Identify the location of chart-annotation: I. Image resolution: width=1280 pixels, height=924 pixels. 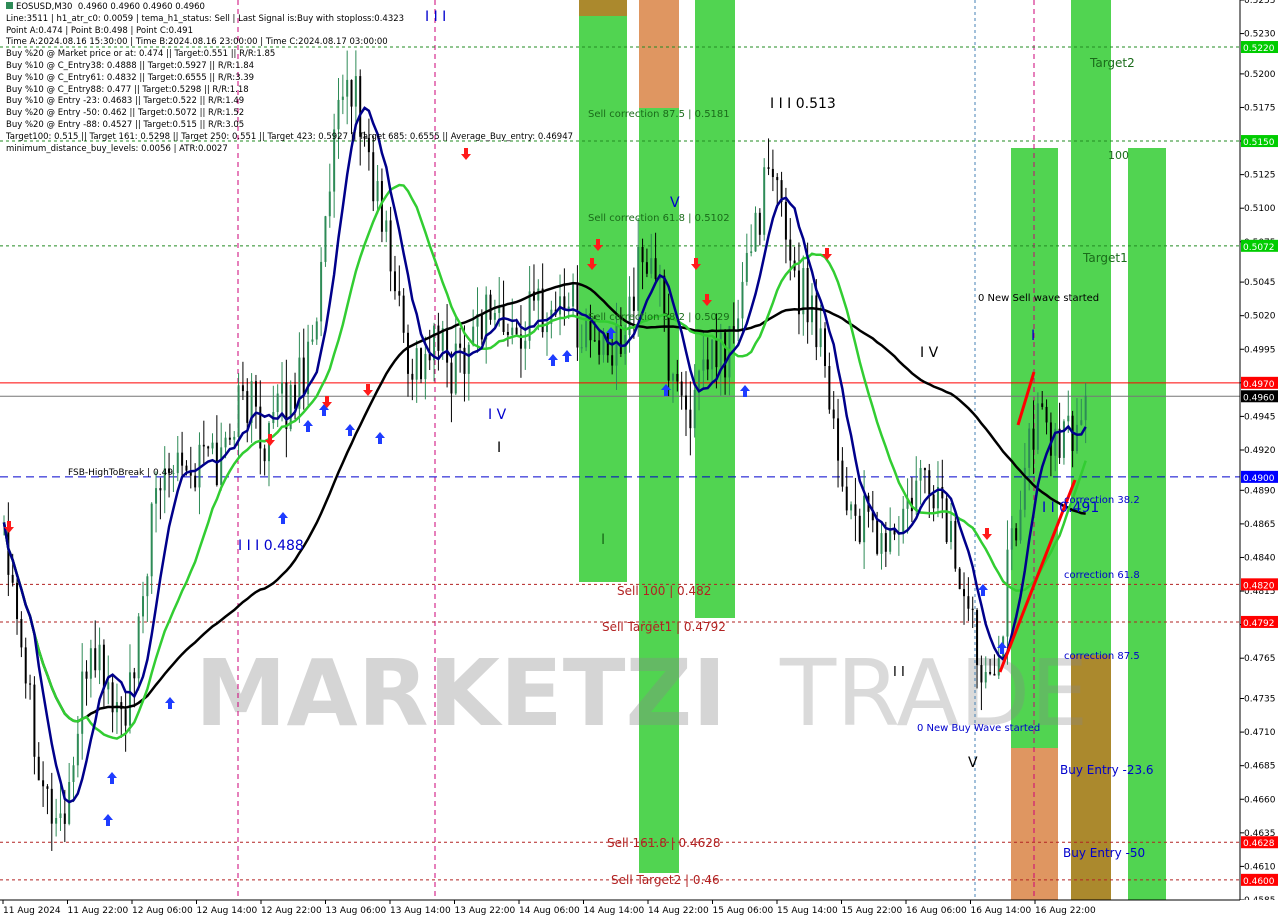
(499, 448).